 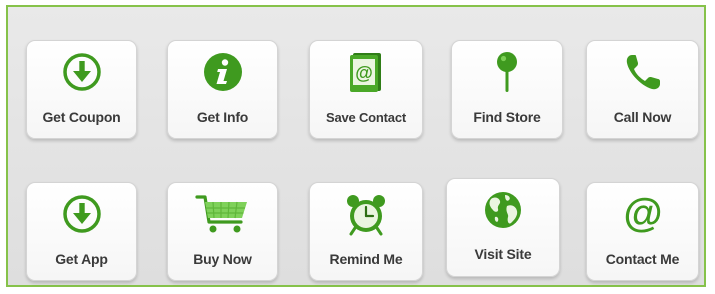 I want to click on address-book-icon: @, so click(x=366, y=72).